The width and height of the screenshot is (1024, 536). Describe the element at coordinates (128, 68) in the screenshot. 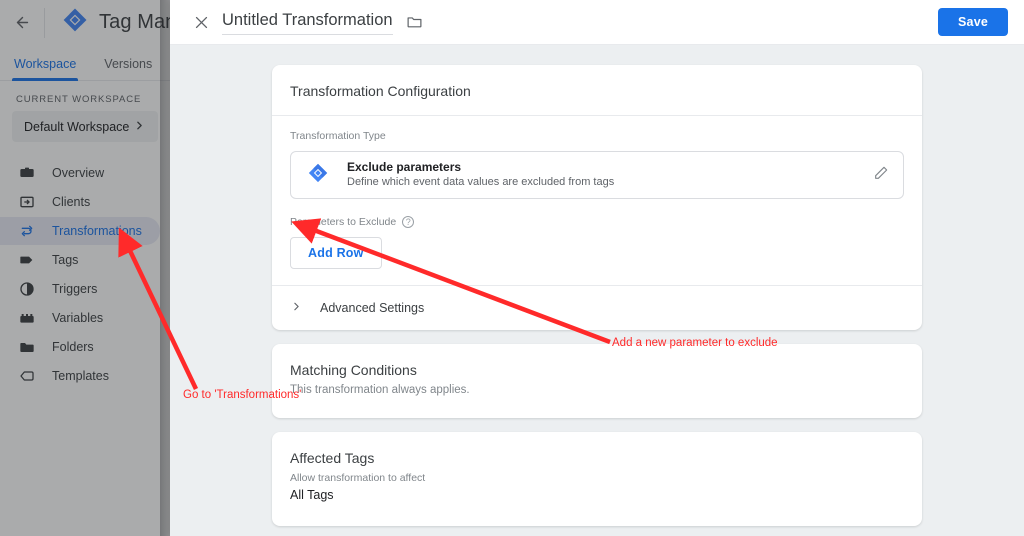

I see `tab-versions: Versions` at that location.